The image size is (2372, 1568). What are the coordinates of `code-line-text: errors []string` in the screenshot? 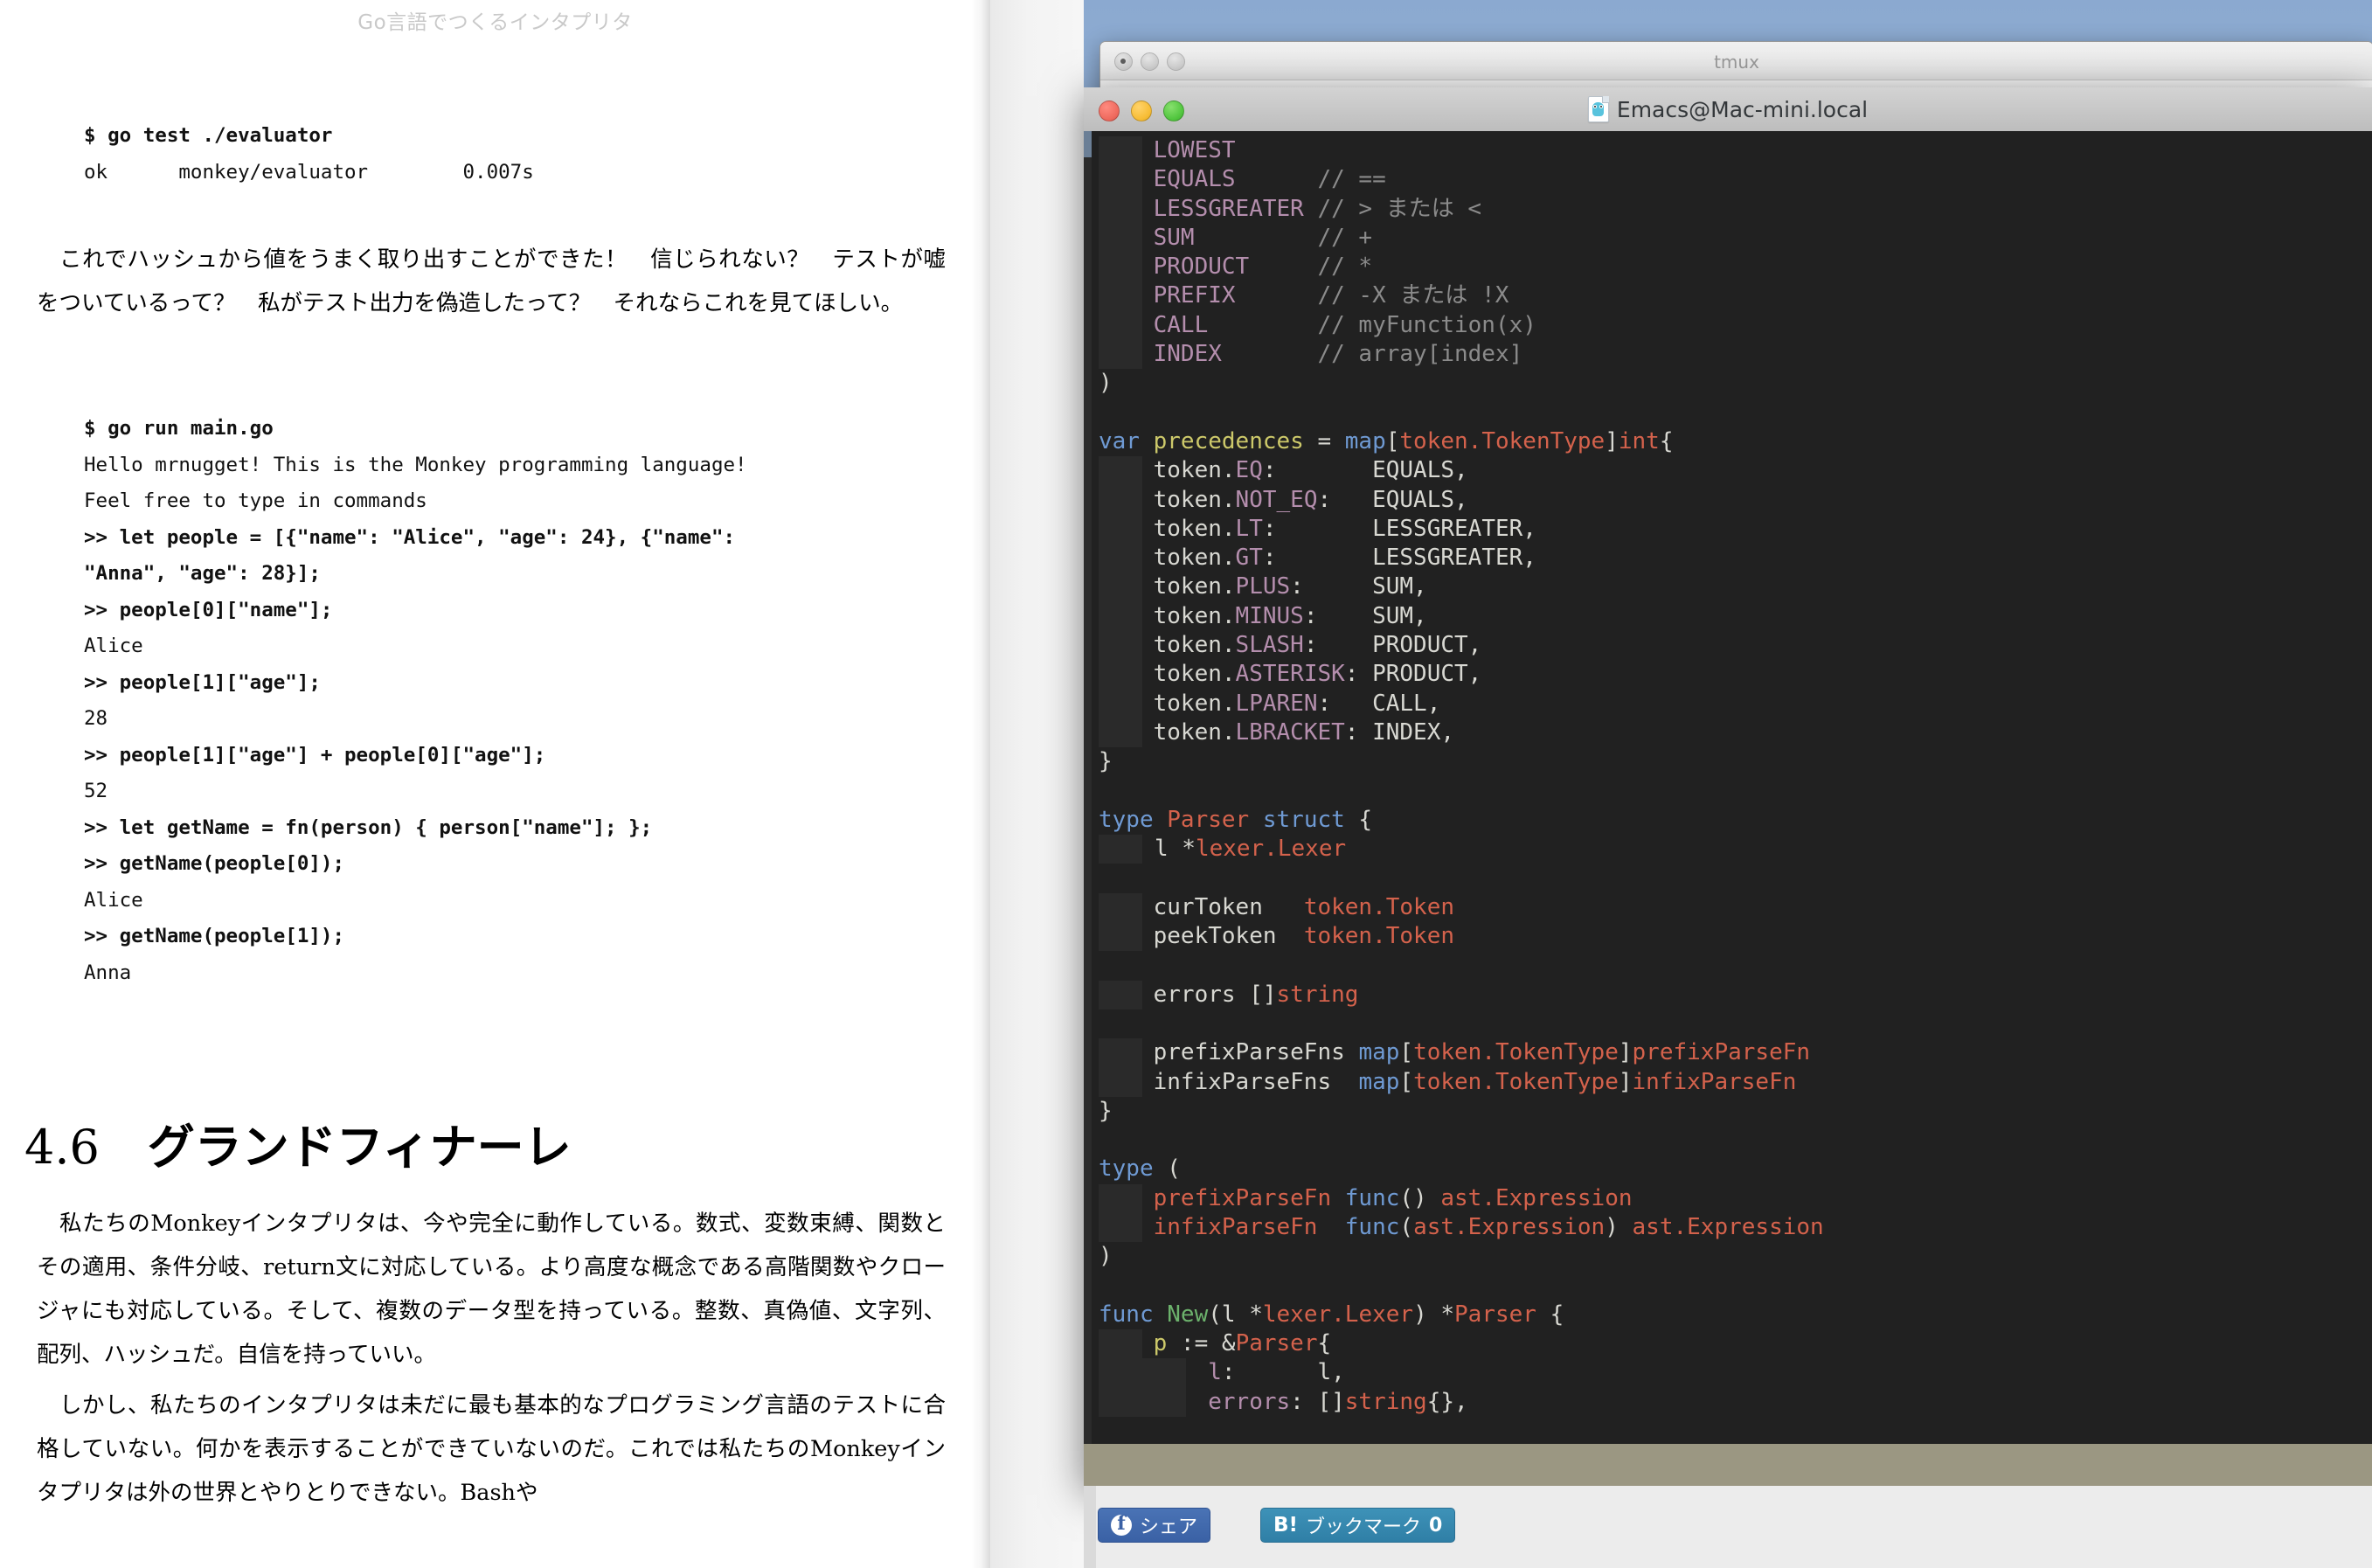 It's located at (1229, 995).